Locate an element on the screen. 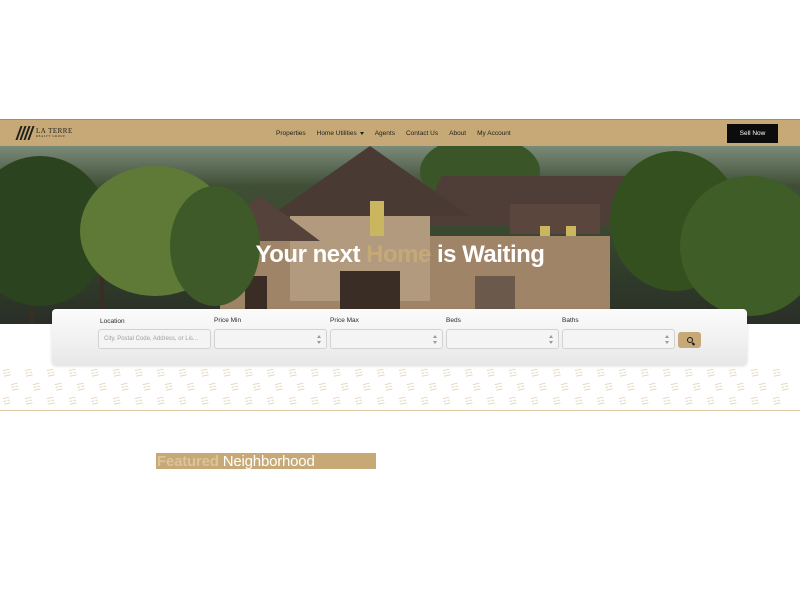 The image size is (800, 600). nav-item-agents: Agents is located at coordinates (385, 133).